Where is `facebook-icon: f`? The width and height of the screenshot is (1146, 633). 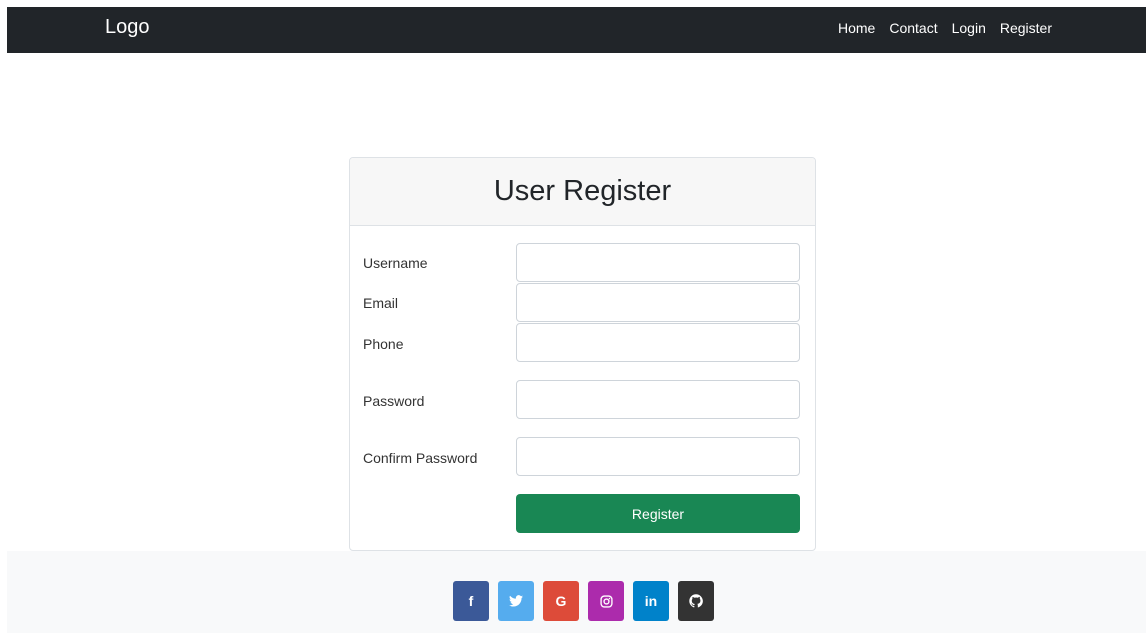 facebook-icon: f is located at coordinates (471, 601).